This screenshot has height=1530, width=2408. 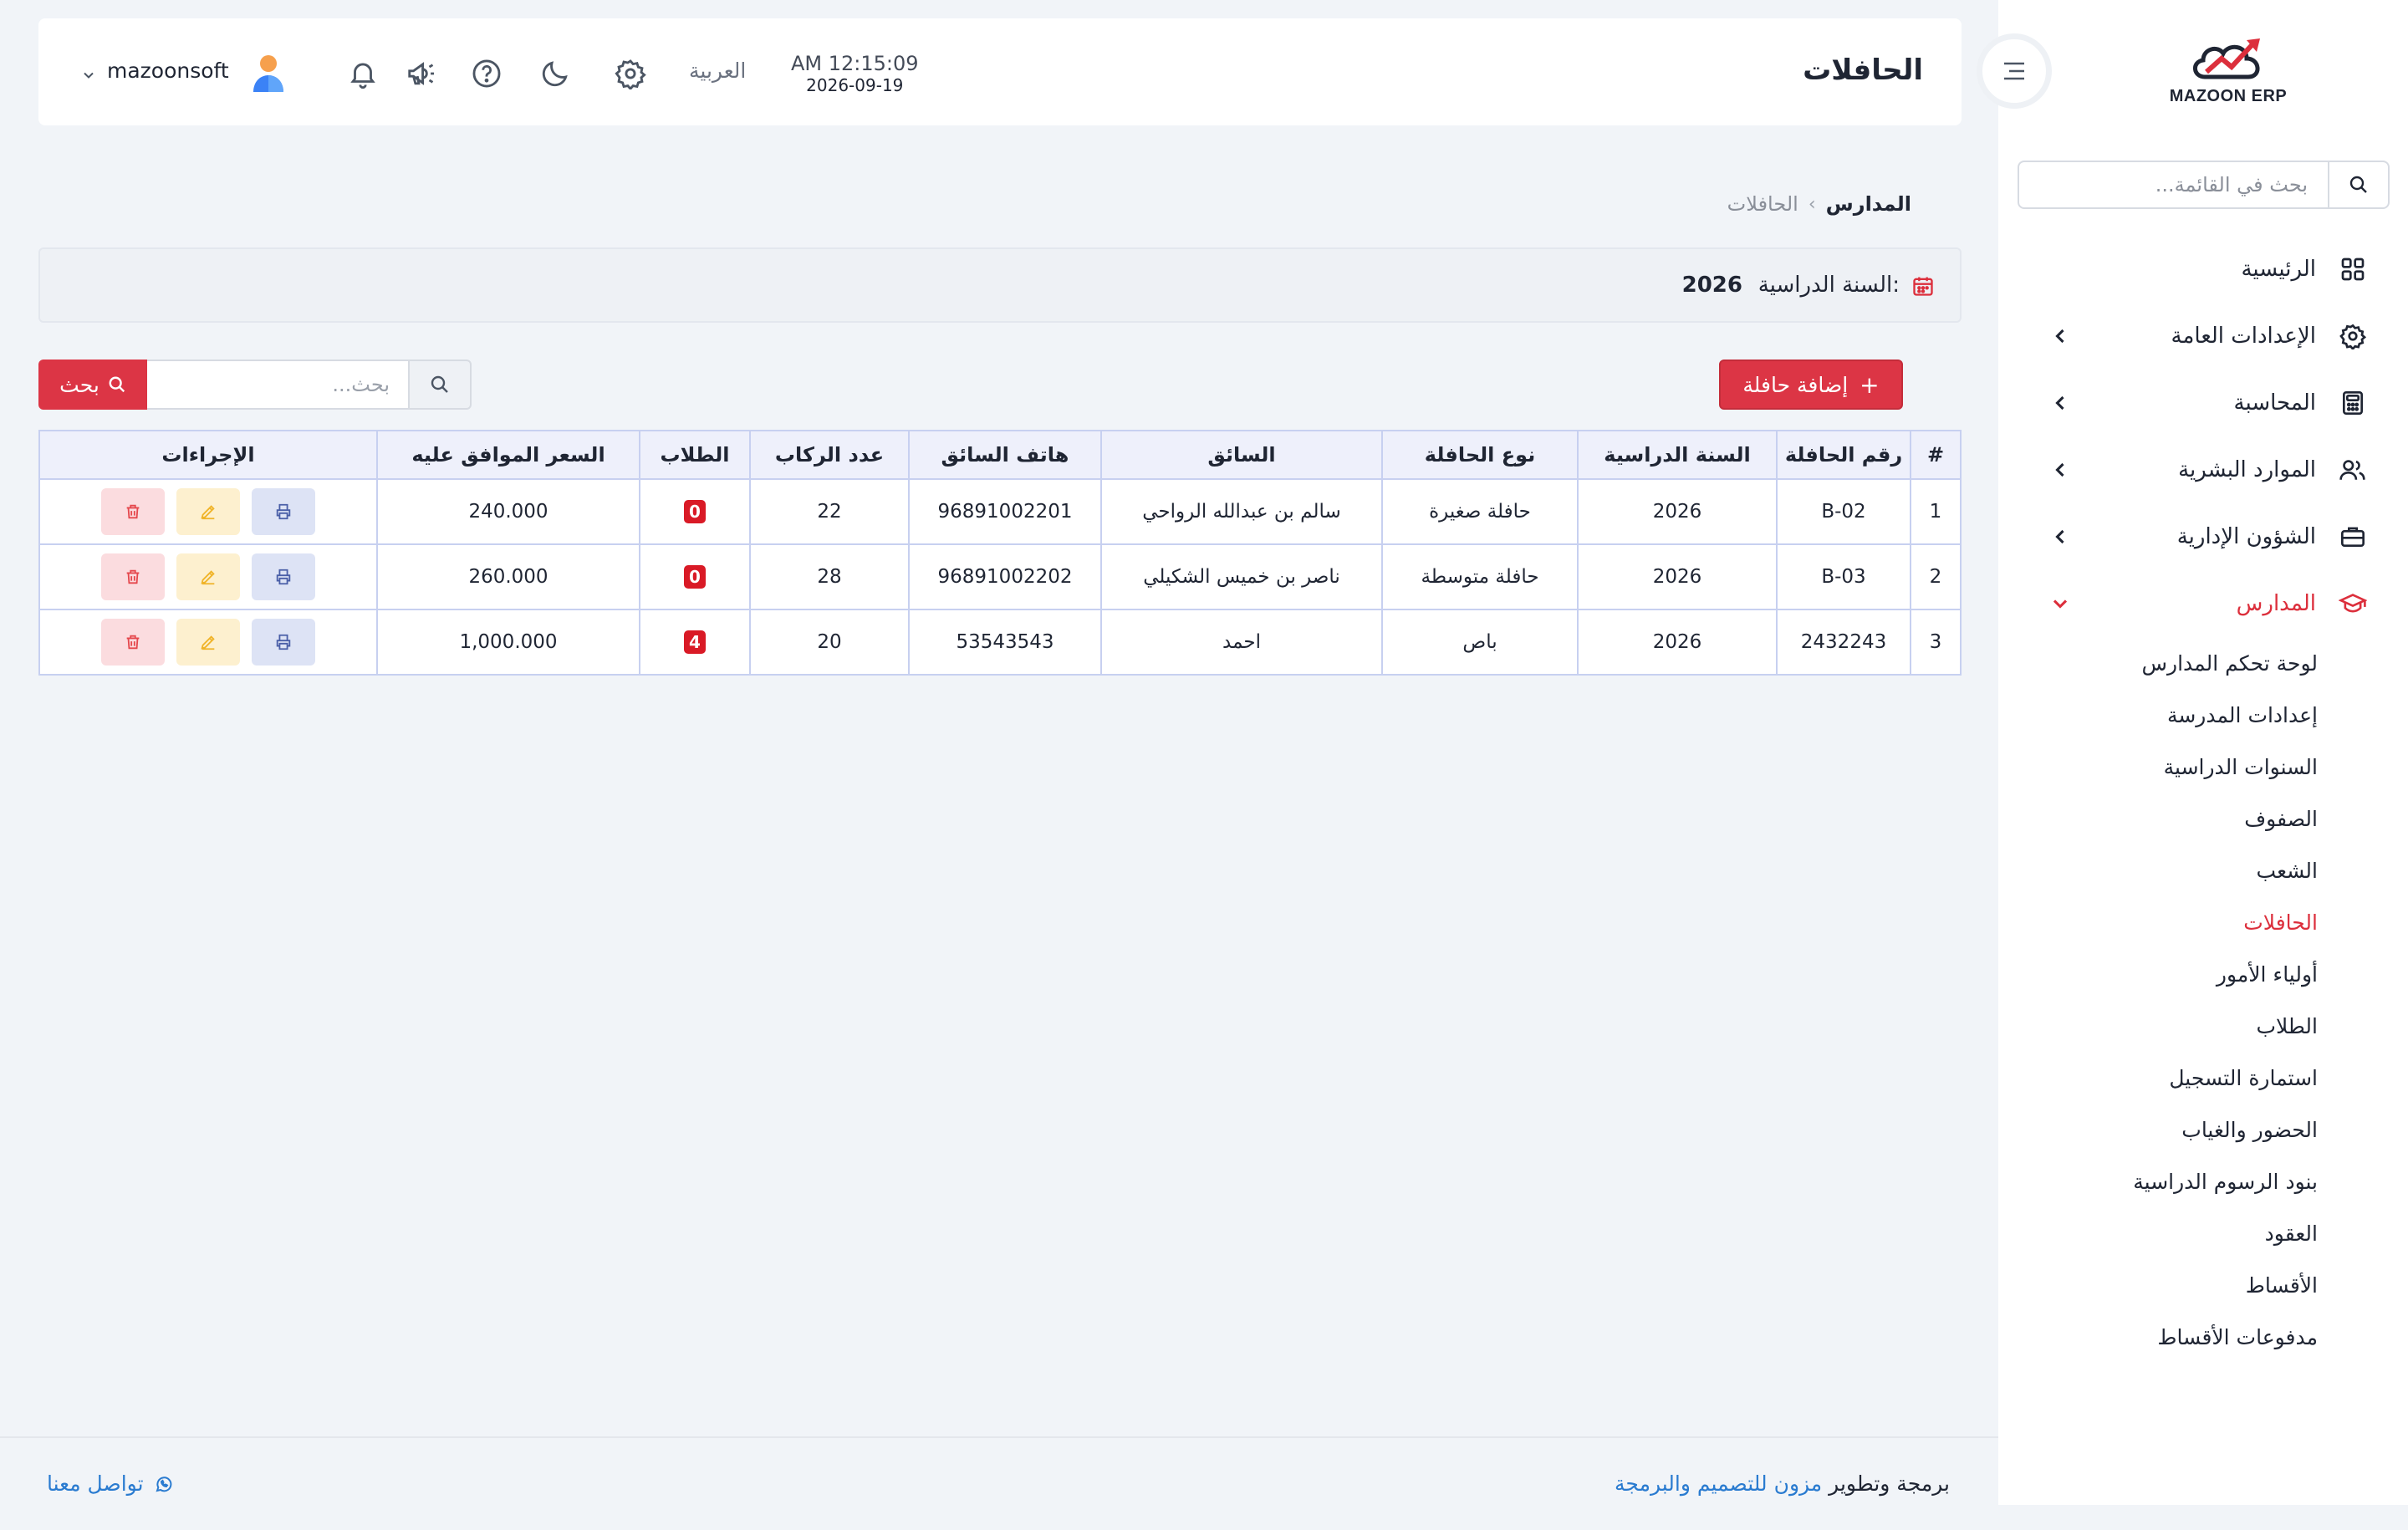 What do you see at coordinates (278, 385) in the screenshot?
I see `table-search-input` at bounding box center [278, 385].